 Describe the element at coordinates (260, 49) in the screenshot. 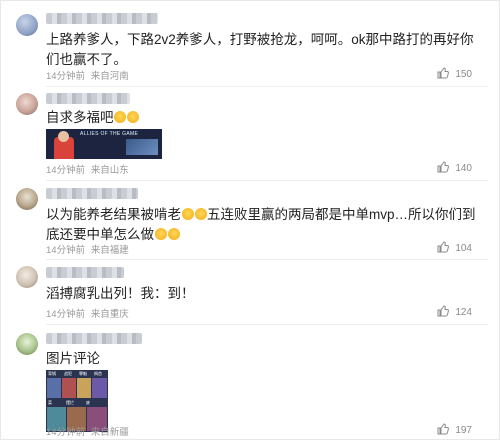

I see `comment-text: 上路养爹人，下路2v2养爹人，打野被抢龙，呵呵。ok那中路打的再好你们也赢不了。` at that location.